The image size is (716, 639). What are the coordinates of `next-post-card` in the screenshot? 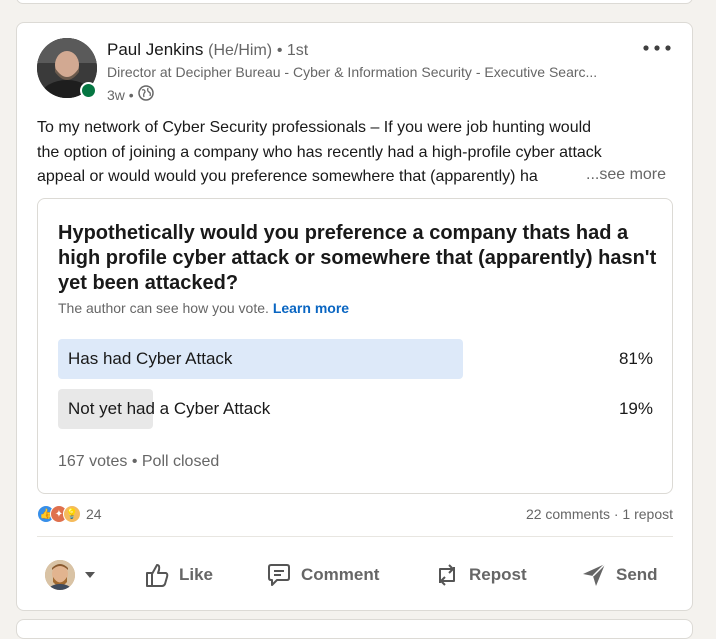 It's located at (354, 629).